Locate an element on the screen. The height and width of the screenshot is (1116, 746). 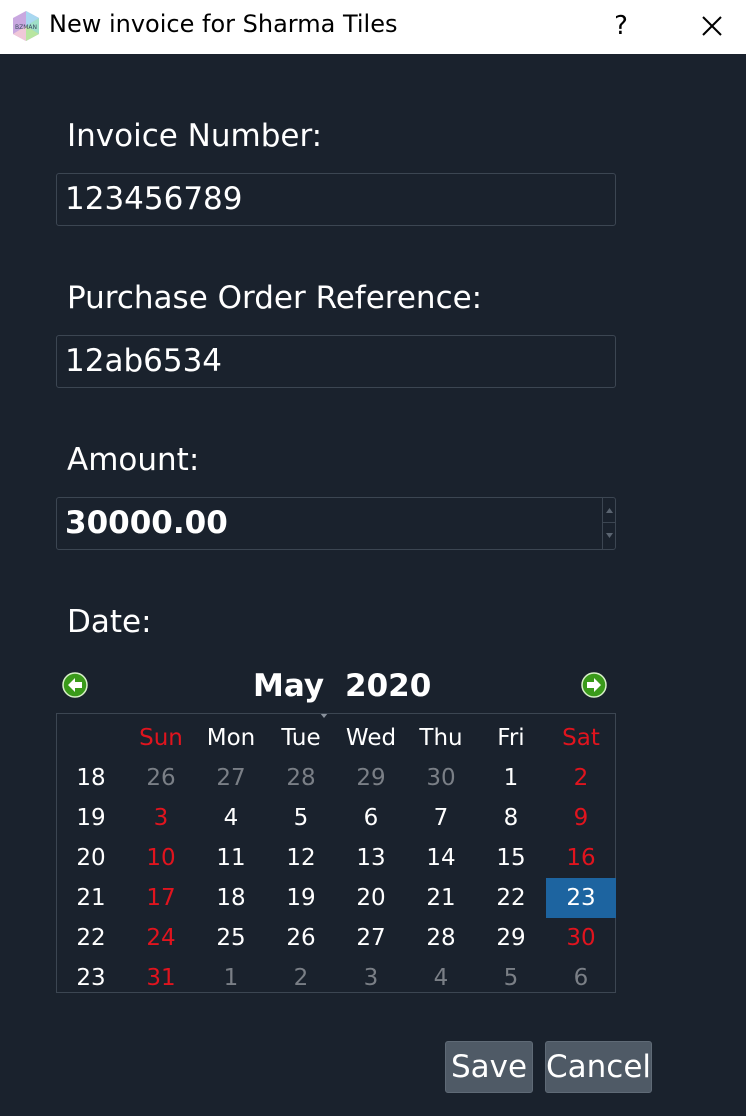
calendar-day: 25 is located at coordinates (231, 938).